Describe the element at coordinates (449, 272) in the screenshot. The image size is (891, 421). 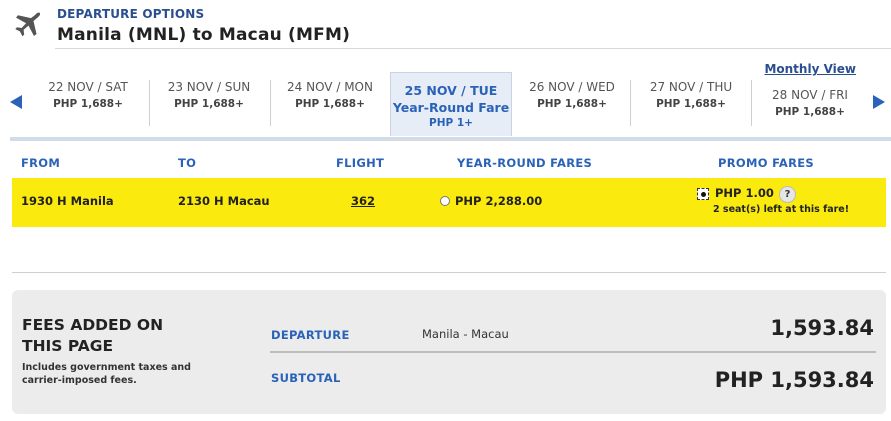
I see `section-divider` at that location.